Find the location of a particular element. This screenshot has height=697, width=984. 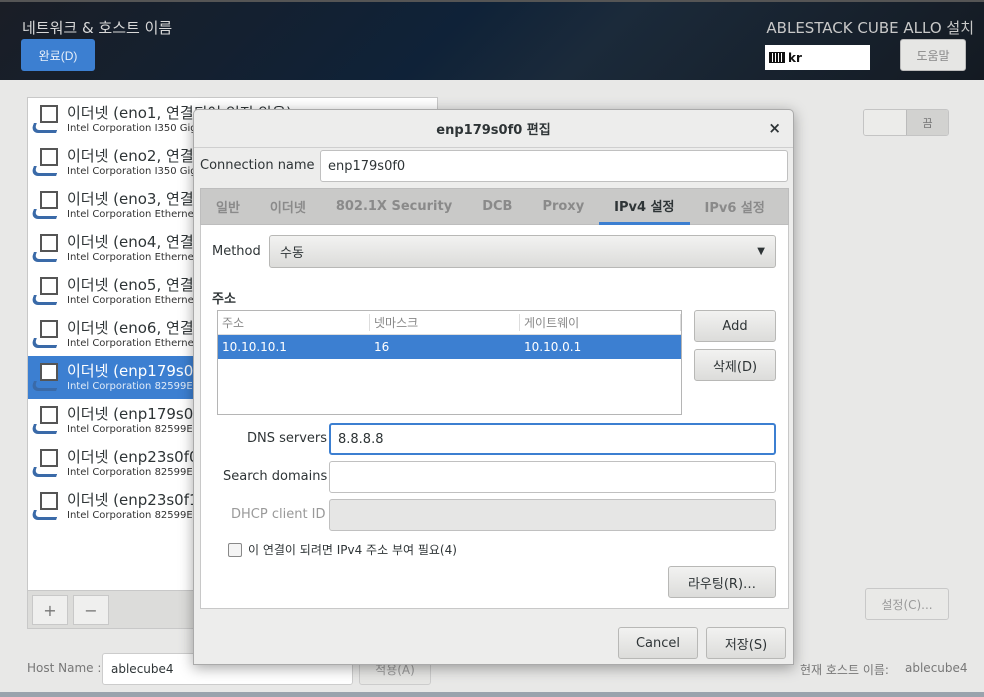

tab: 이더넷 is located at coordinates (288, 206).